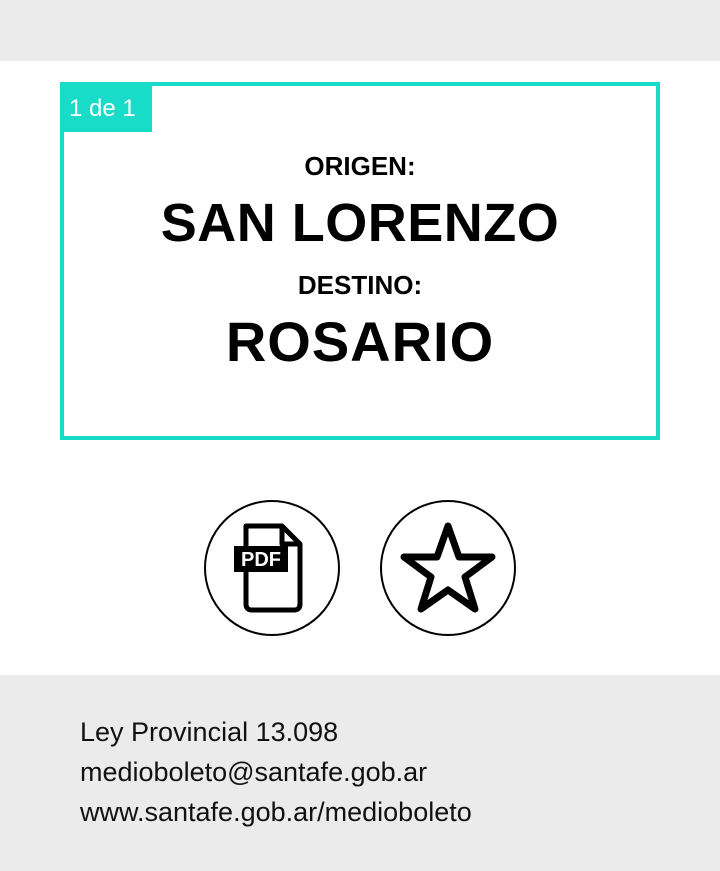 Image resolution: width=720 pixels, height=871 pixels. What do you see at coordinates (254, 772) in the screenshot?
I see `email-text: medioboleto@santafe.gob.ar` at bounding box center [254, 772].